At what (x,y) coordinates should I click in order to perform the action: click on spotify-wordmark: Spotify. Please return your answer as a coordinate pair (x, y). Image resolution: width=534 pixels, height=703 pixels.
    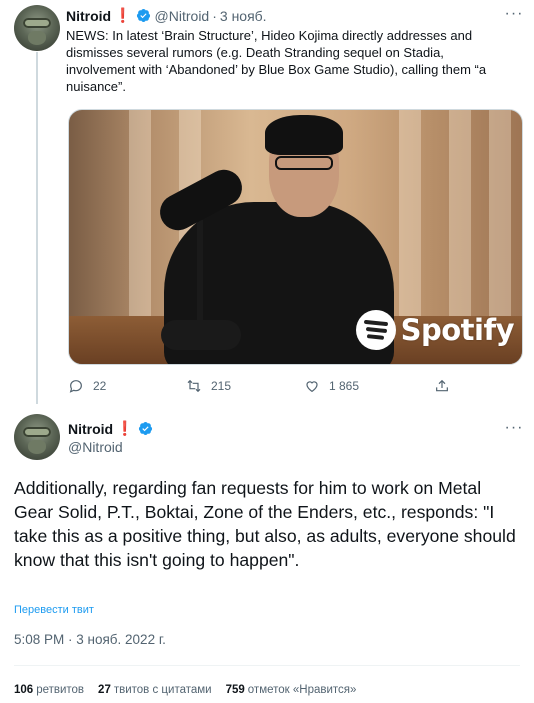
    Looking at the image, I should click on (457, 330).